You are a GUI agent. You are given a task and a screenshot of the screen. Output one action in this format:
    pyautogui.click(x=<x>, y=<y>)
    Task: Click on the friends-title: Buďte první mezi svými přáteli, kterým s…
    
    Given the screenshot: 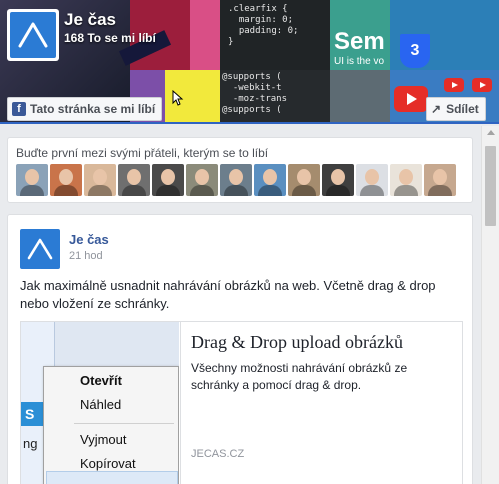 What is the action you would take?
    pyautogui.click(x=142, y=153)
    